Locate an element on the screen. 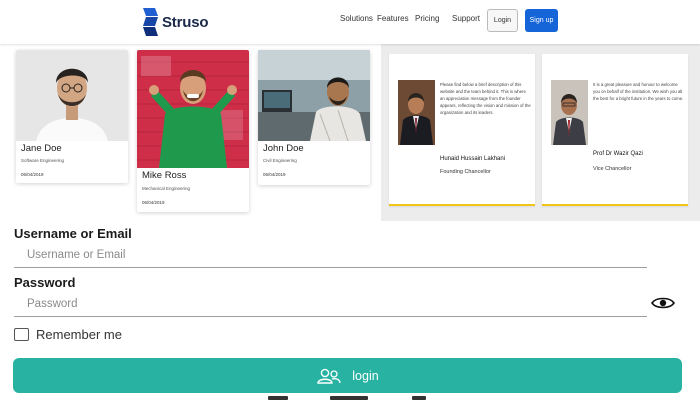 This screenshot has height=400, width=700. login-button-label: login is located at coordinates (365, 375).